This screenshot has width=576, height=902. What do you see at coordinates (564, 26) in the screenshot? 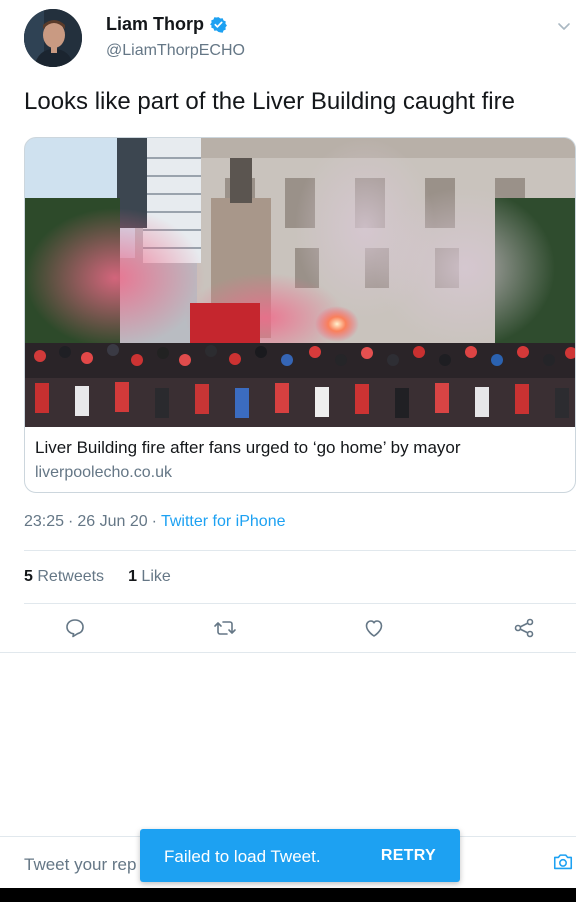
I see `chevron-down-icon` at bounding box center [564, 26].